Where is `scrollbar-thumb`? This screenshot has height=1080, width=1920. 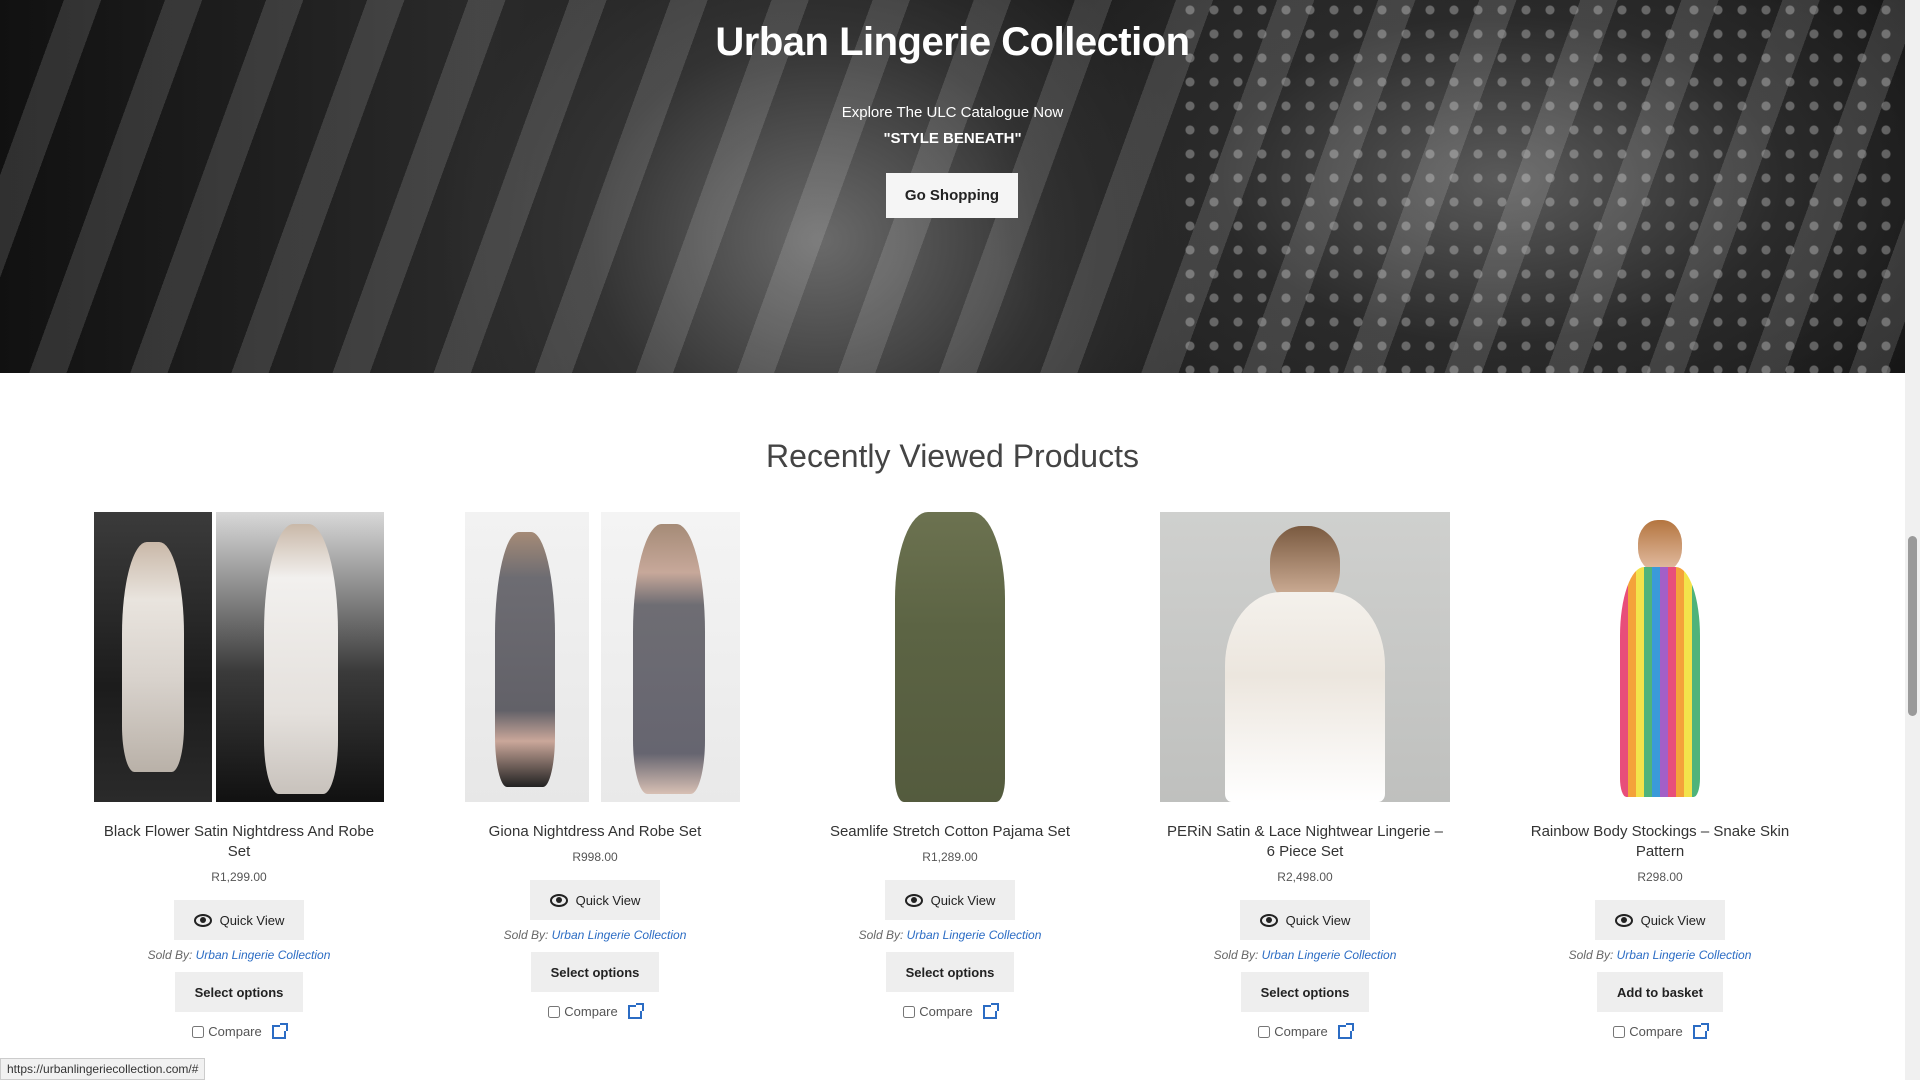
scrollbar-thumb is located at coordinates (1912, 626).